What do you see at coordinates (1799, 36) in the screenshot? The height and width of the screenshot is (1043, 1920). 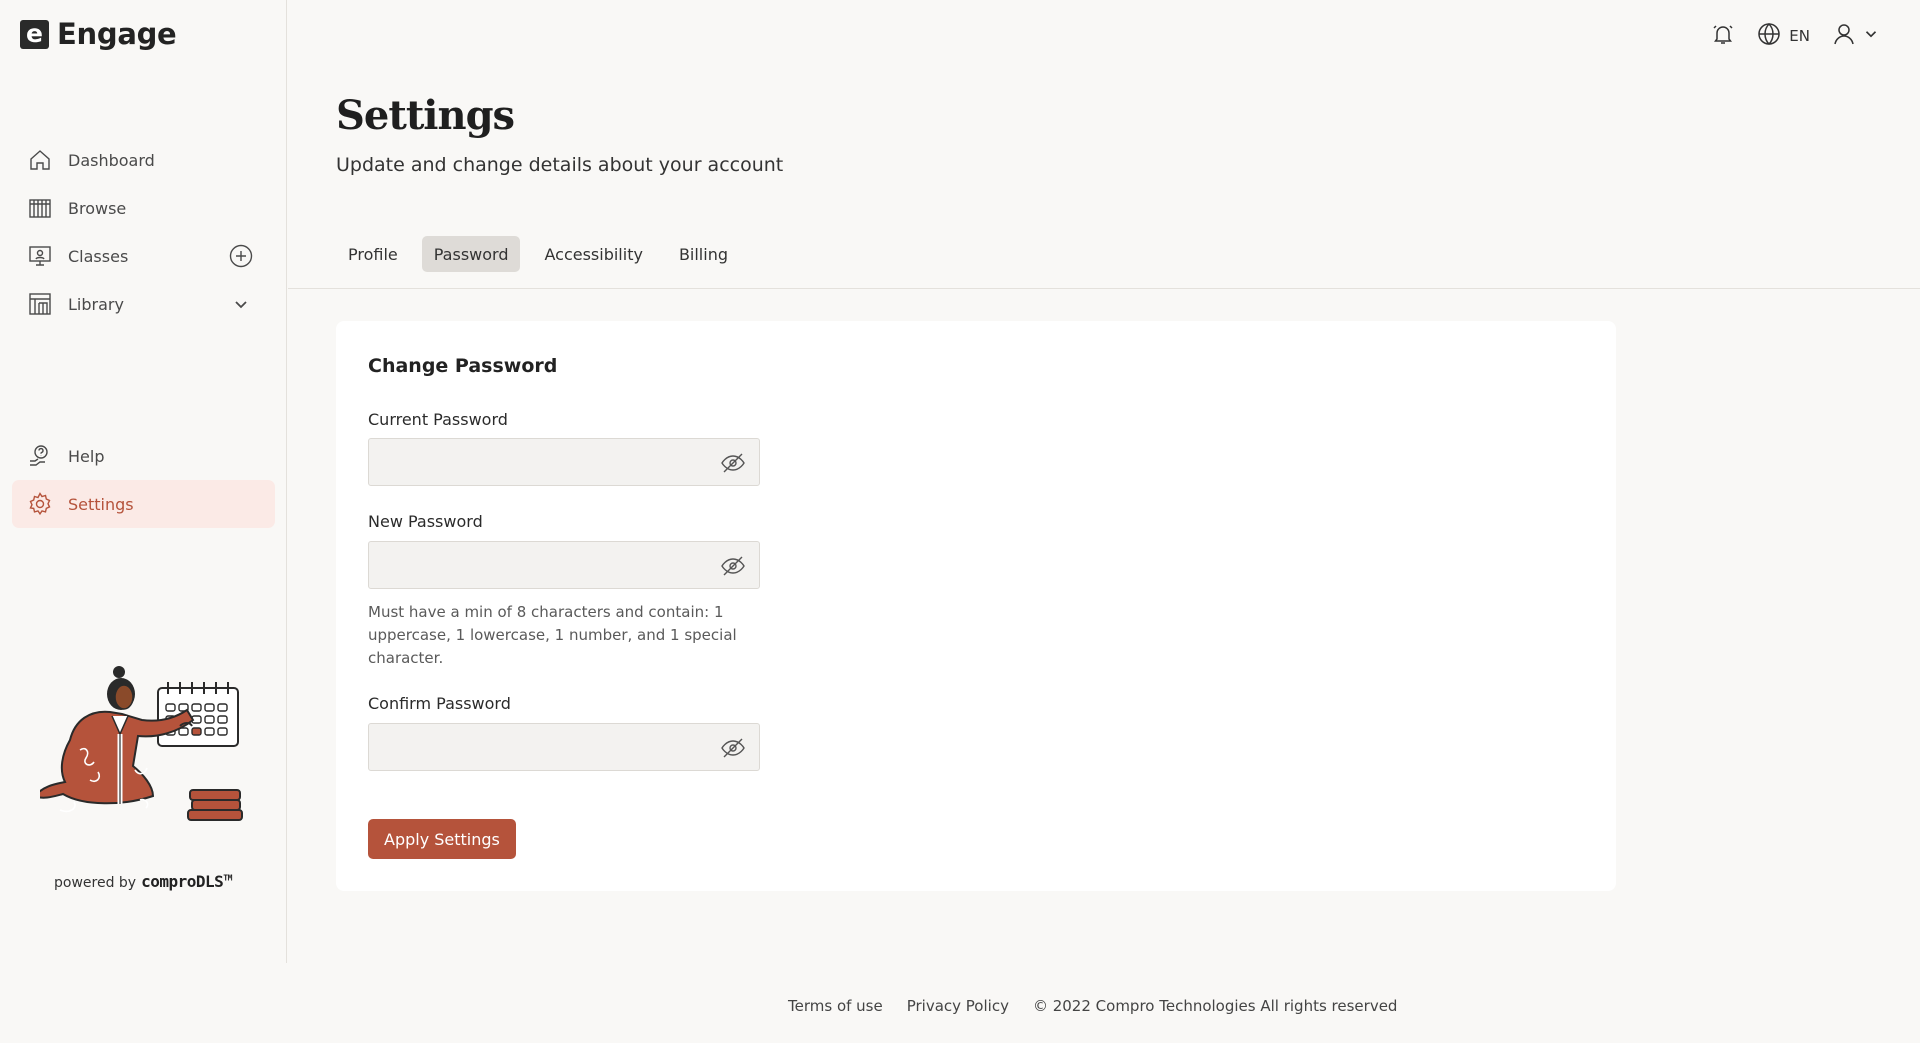 I see `language-code: EN` at bounding box center [1799, 36].